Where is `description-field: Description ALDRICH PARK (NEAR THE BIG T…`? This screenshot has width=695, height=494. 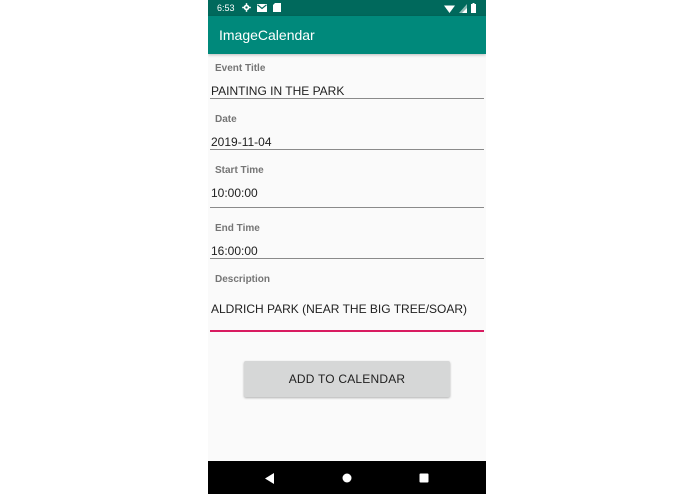
description-field: Description ALDRICH PARK (NEAR THE BIG T… is located at coordinates (347, 302).